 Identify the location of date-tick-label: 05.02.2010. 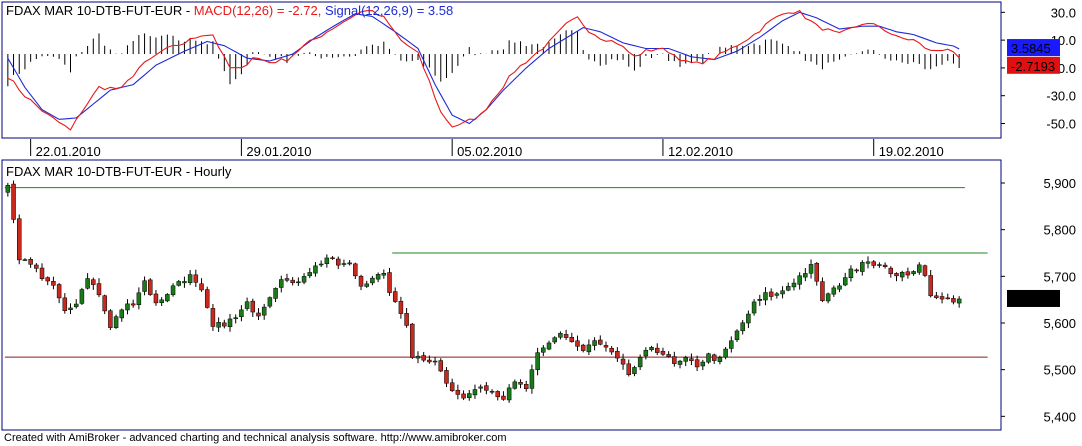
(489, 151).